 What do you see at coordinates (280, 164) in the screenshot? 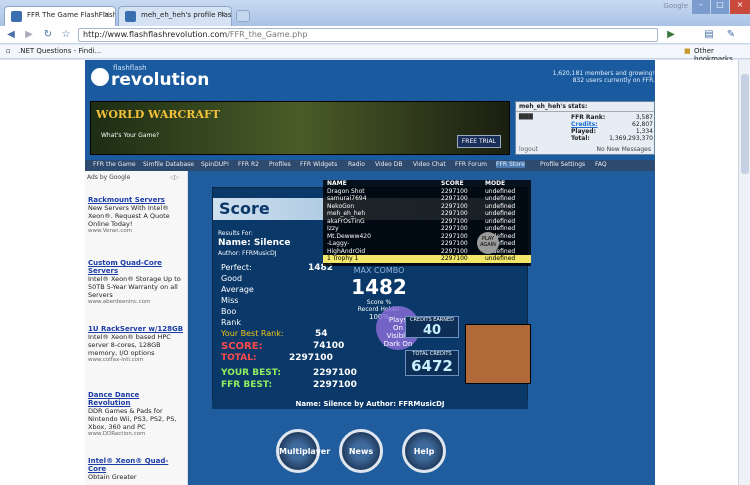
I see `nav-profiles: Profiles` at bounding box center [280, 164].